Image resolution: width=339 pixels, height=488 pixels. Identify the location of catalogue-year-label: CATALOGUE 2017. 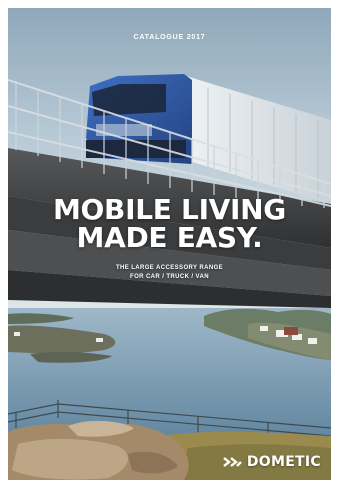
(169, 37).